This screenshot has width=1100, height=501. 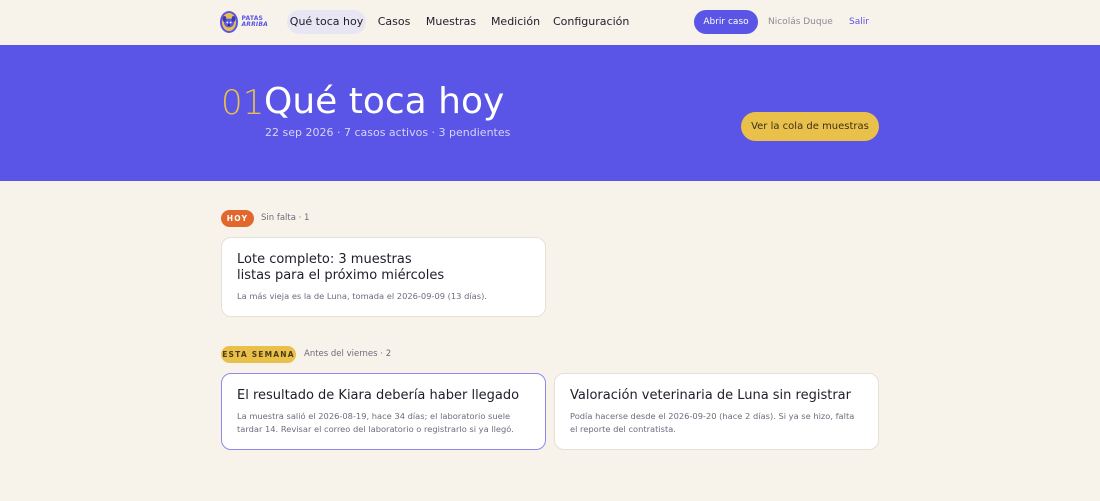 What do you see at coordinates (384, 101) in the screenshot?
I see `page-title: Qué toca hoy` at bounding box center [384, 101].